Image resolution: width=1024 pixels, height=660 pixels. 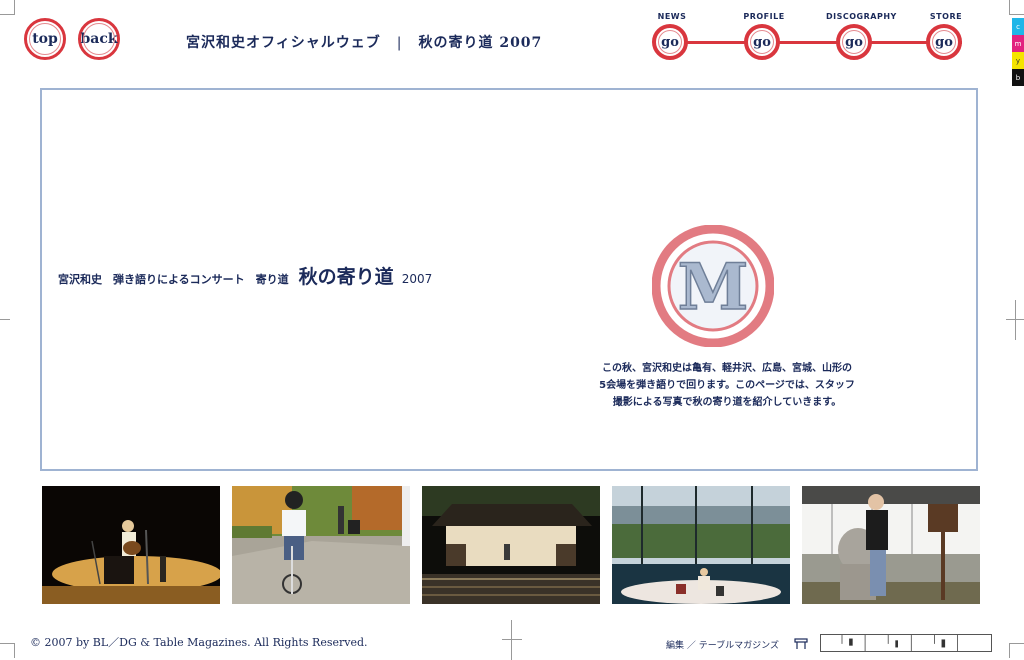 What do you see at coordinates (727, 402) in the screenshot?
I see `description-line: 撮影による写真で秋の寄り道を紹介していきます。` at bounding box center [727, 402].